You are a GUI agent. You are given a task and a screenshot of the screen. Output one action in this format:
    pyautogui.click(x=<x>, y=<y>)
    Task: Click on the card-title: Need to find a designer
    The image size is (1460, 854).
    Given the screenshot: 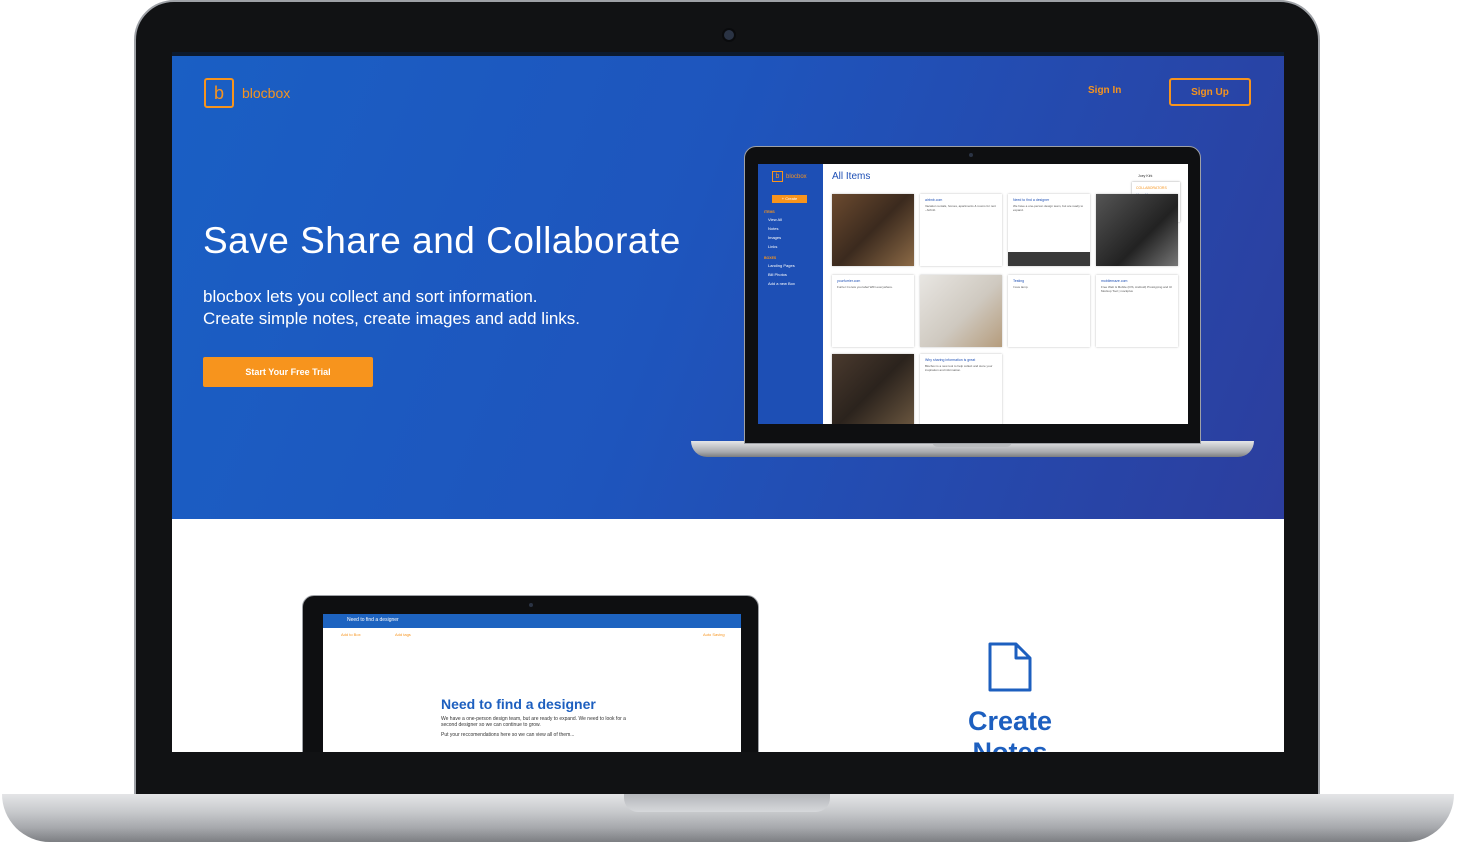 What is the action you would take?
    pyautogui.click(x=1031, y=200)
    